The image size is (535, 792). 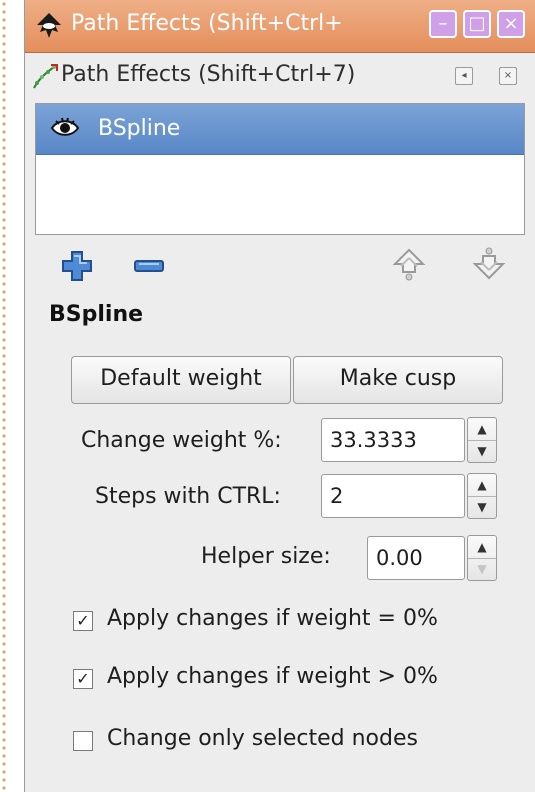 I want to click on dialog-header: Path Effects (Shift+Ctrl+7) ◂ ×, so click(x=280, y=76).